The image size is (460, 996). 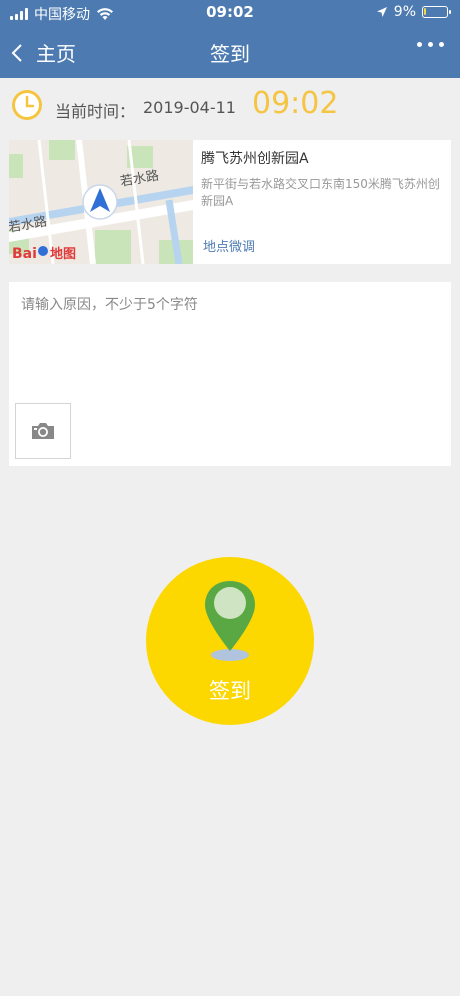 What do you see at coordinates (381, 12) in the screenshot?
I see `location-arrow-icon` at bounding box center [381, 12].